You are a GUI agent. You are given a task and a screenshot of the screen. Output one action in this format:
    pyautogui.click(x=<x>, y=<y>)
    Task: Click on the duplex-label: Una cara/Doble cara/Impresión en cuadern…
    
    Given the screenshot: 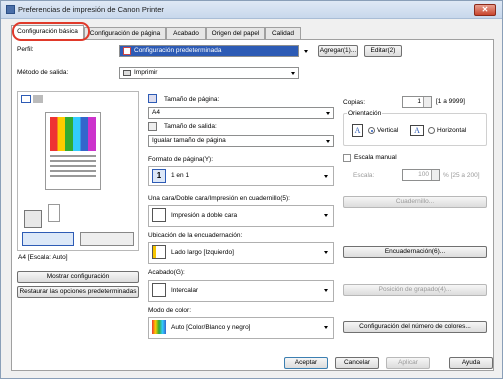 What is the action you would take?
    pyautogui.click(x=219, y=198)
    